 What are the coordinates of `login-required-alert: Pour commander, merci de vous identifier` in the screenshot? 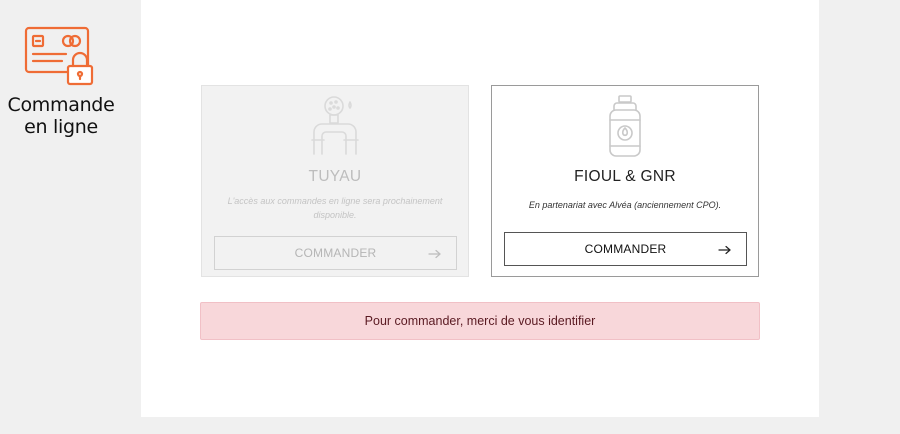 It's located at (480, 321).